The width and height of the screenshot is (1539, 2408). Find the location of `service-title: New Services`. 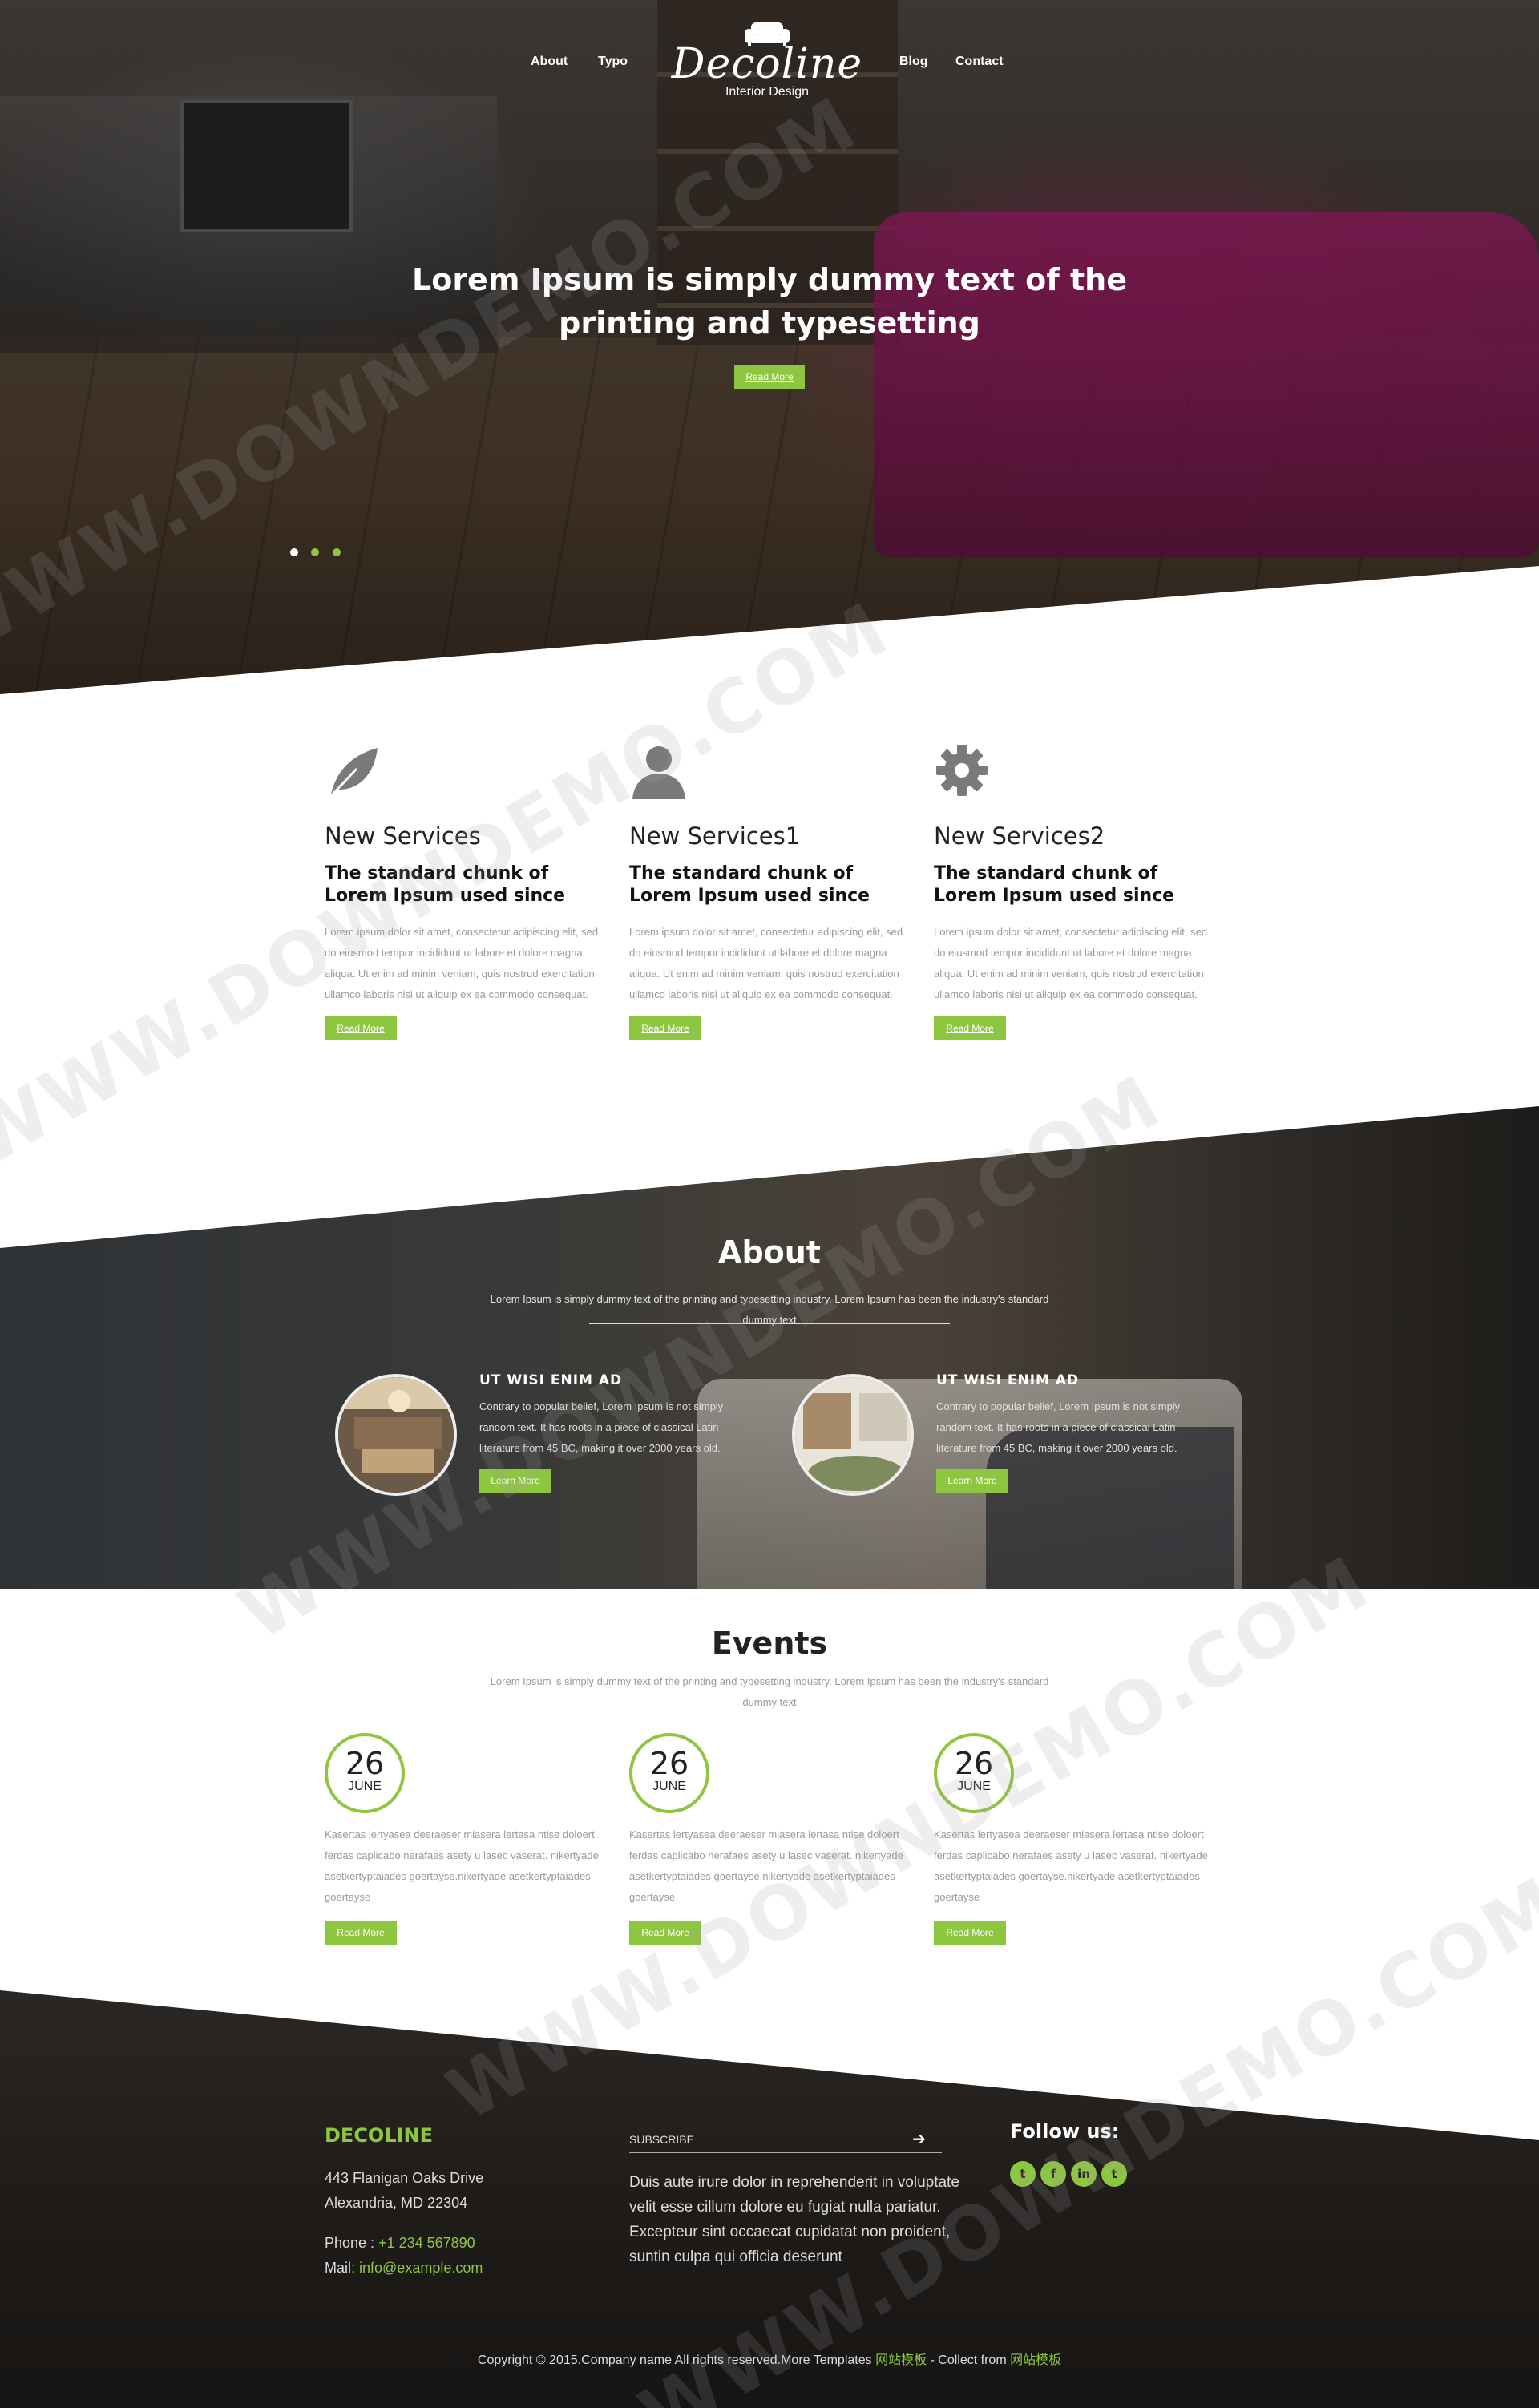

service-title: New Services is located at coordinates (403, 836).